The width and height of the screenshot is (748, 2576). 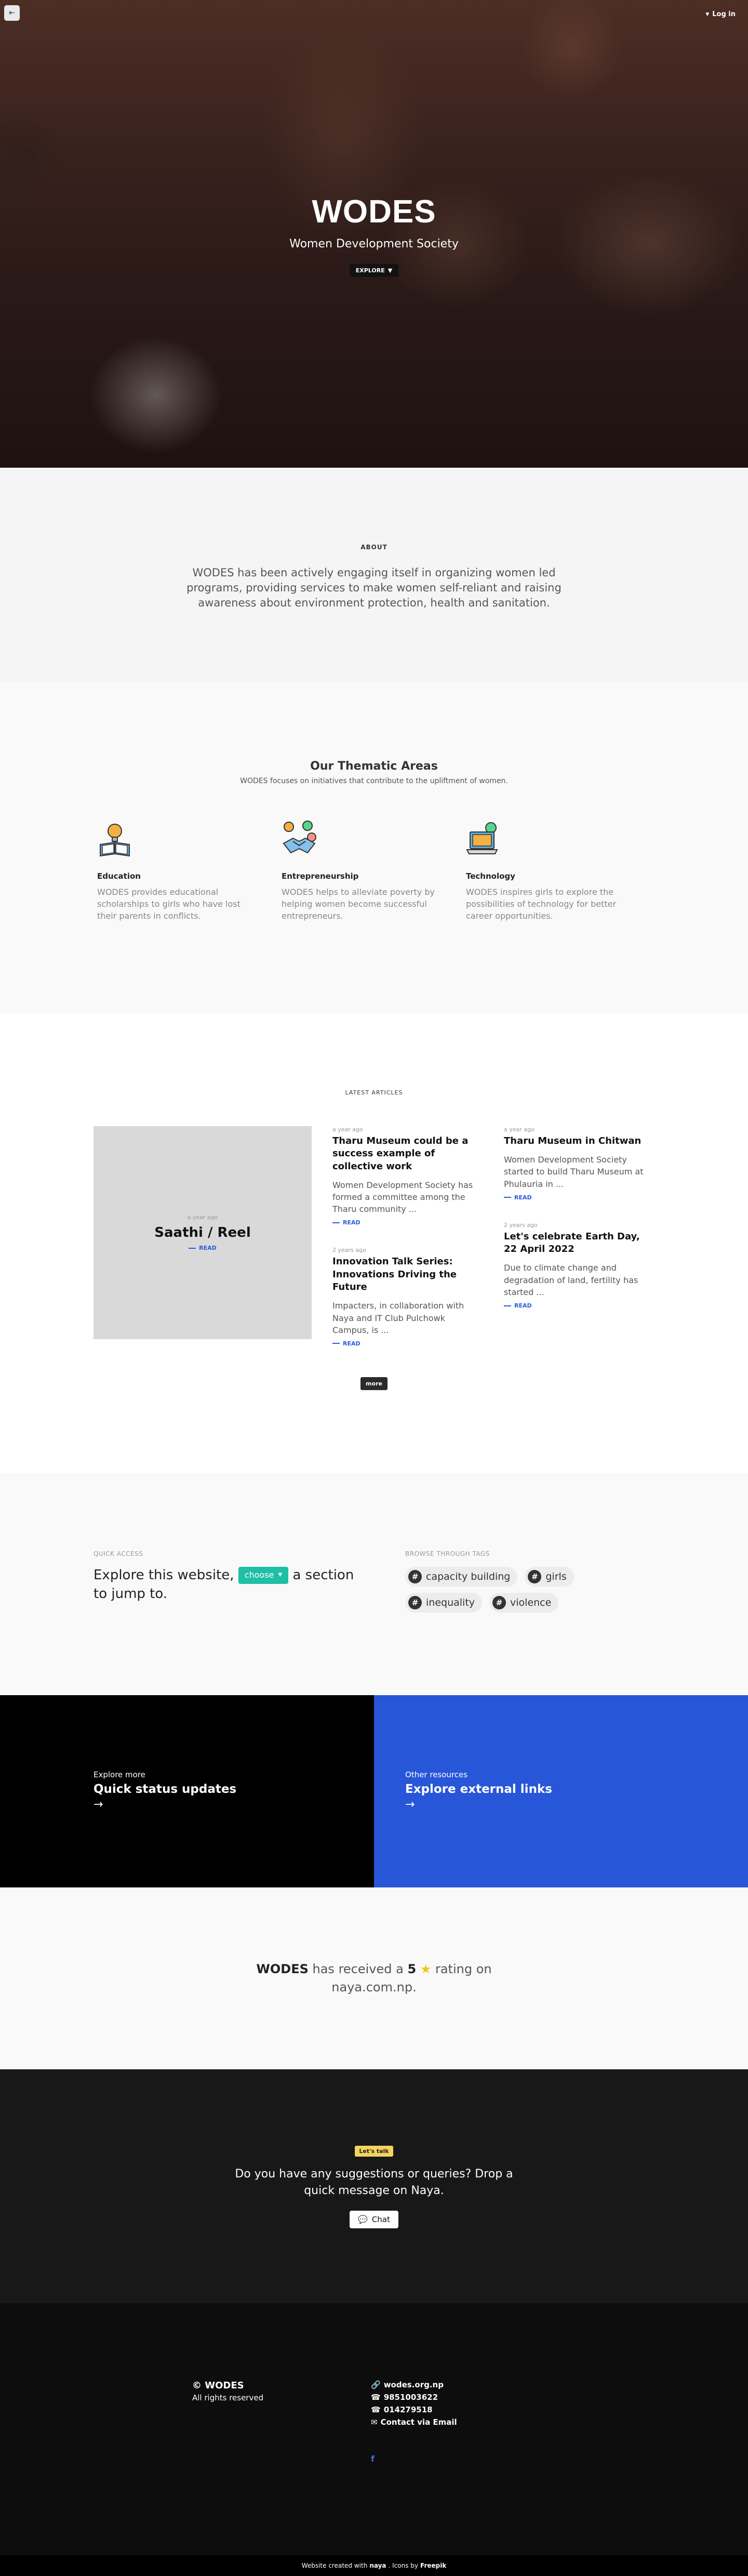 I want to click on footer-rights: All rights reserved, so click(x=228, y=2397).